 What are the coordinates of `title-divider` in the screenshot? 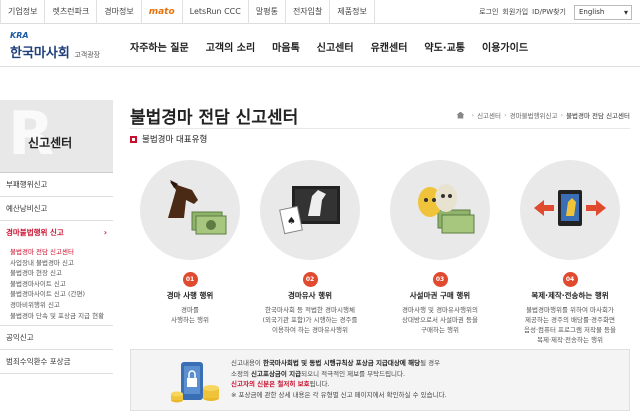 It's located at (380, 128).